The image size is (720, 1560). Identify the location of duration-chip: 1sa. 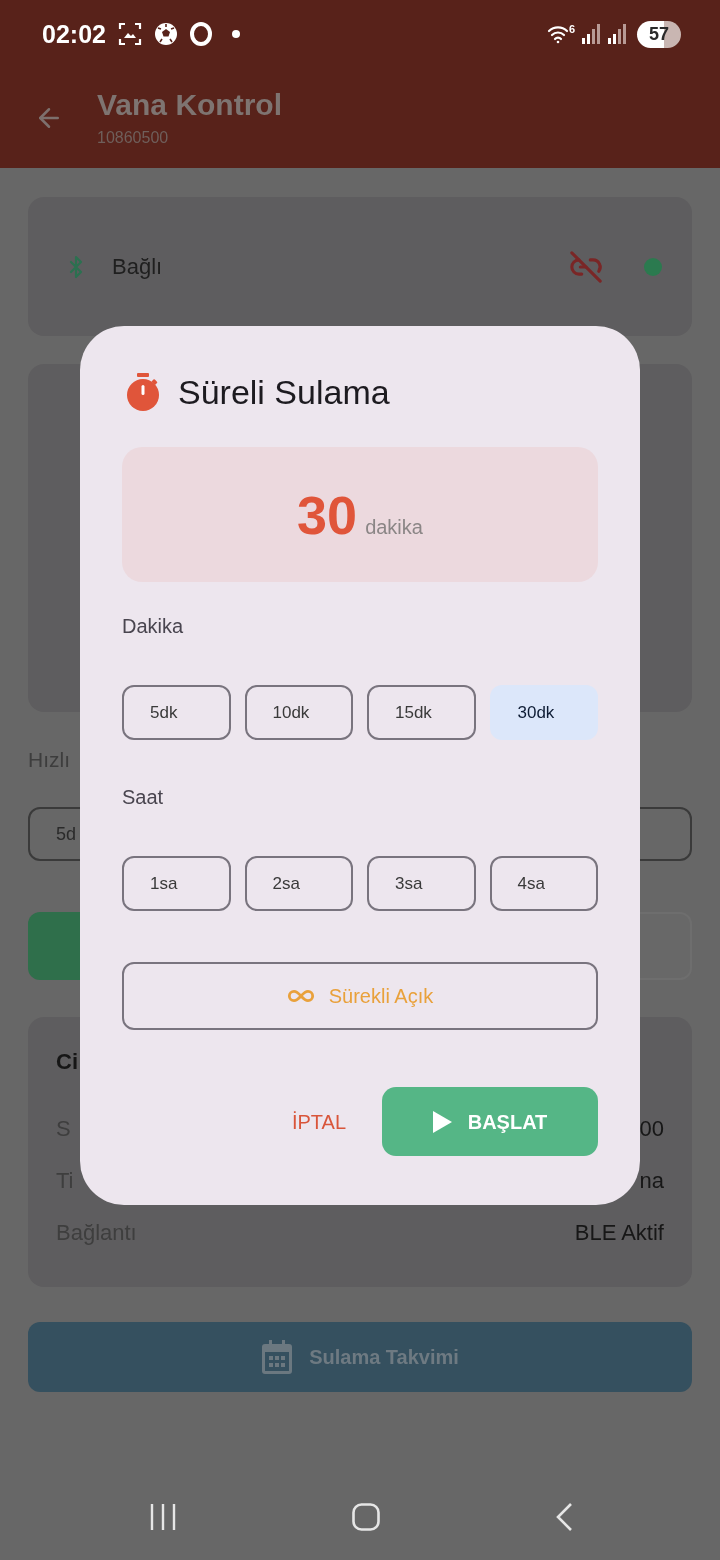
(176, 883).